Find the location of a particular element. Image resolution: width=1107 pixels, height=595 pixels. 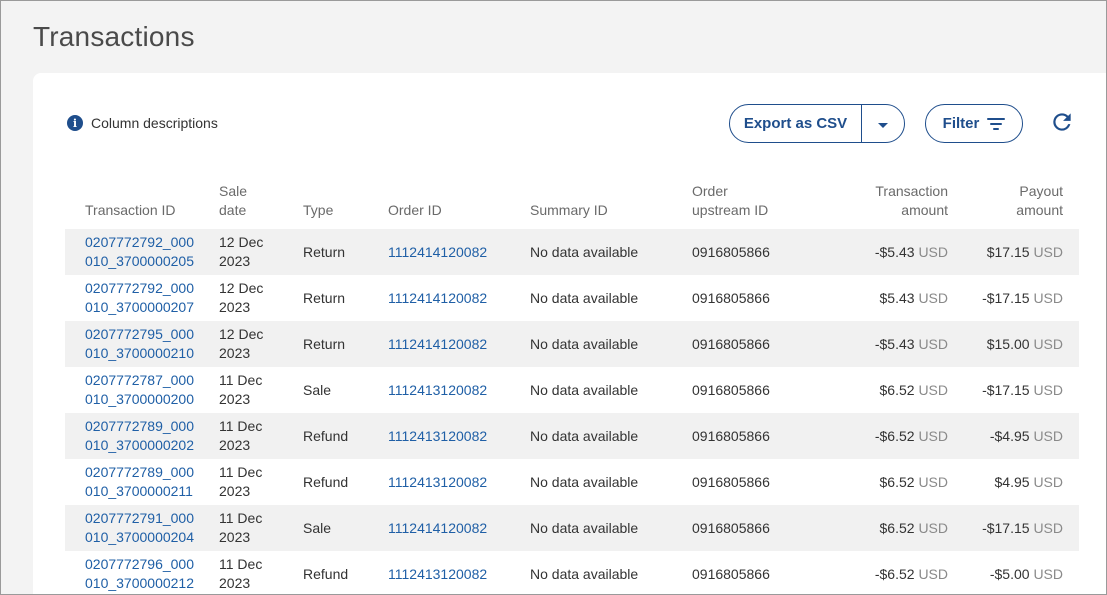

transaction-id-link: 0207772796_000 010_3700000212 is located at coordinates (142, 572).